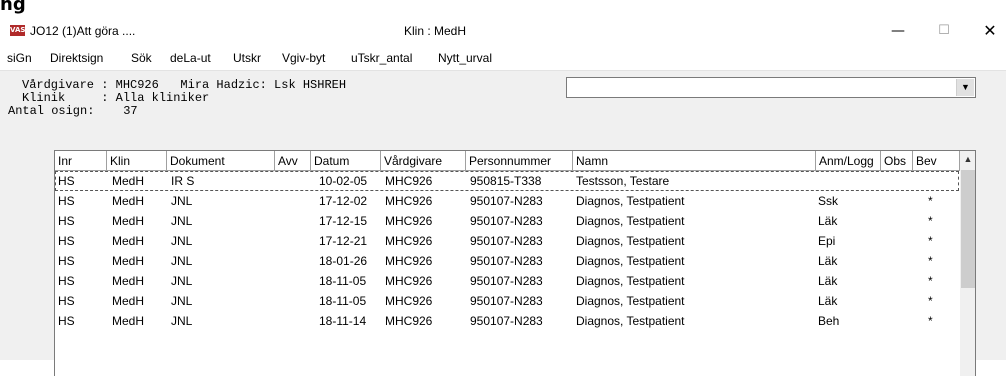 The width and height of the screenshot is (1006, 376). I want to click on window-clinic-title: Klin : MedH, so click(435, 31).